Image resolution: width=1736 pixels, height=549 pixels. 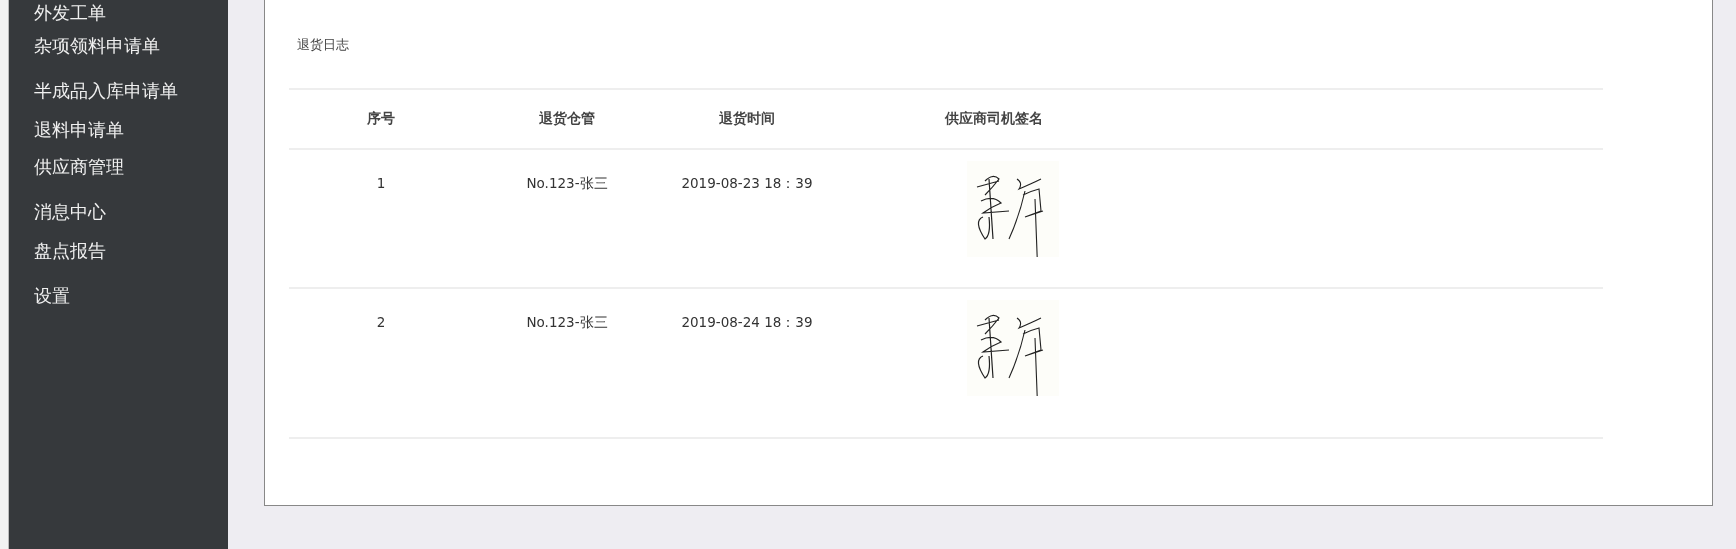 What do you see at coordinates (52, 296) in the screenshot?
I see `sidebar-item: 设置` at bounding box center [52, 296].